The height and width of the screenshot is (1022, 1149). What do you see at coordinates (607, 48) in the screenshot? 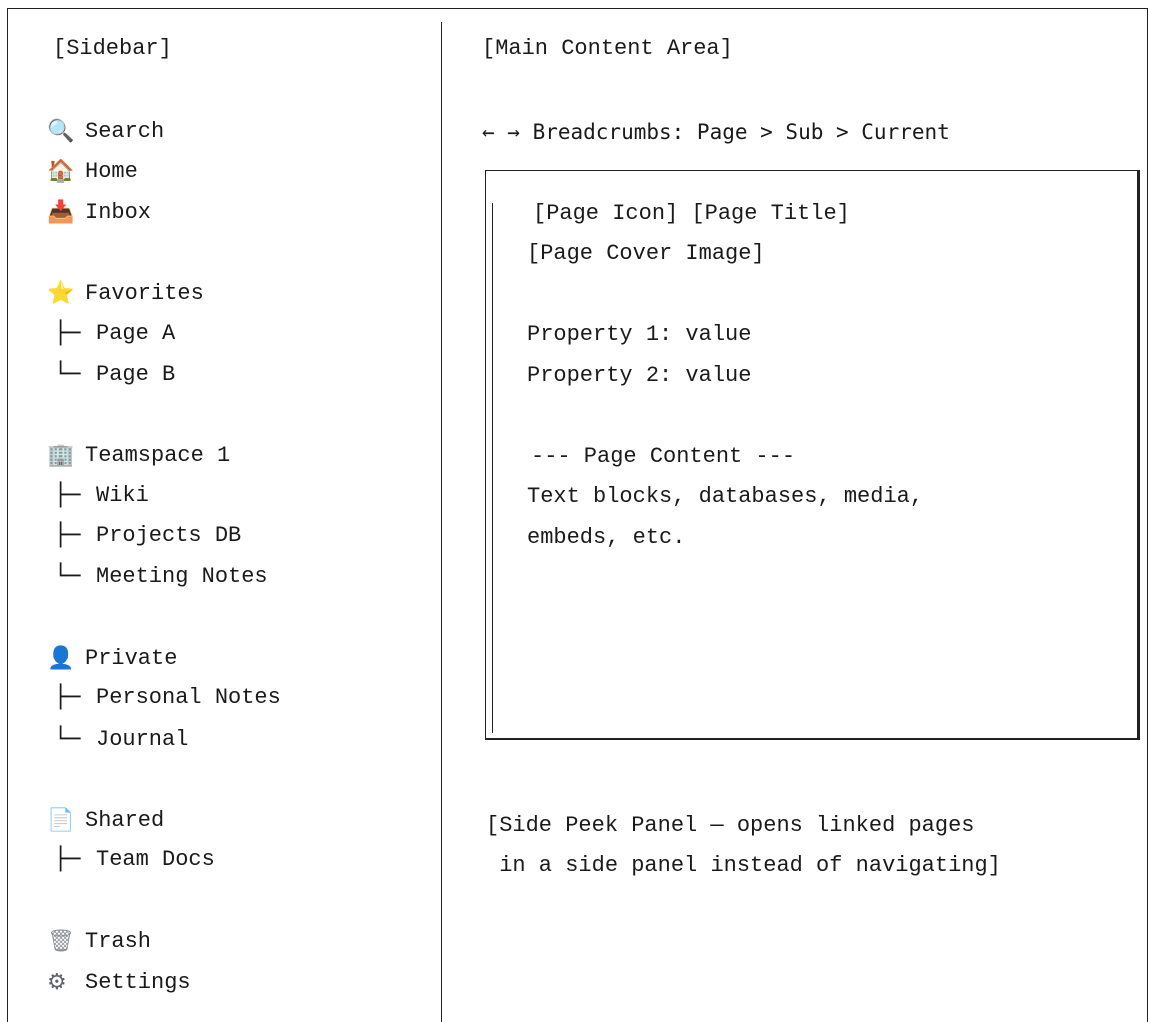
I see `main-heading: [Main Content Area]` at bounding box center [607, 48].